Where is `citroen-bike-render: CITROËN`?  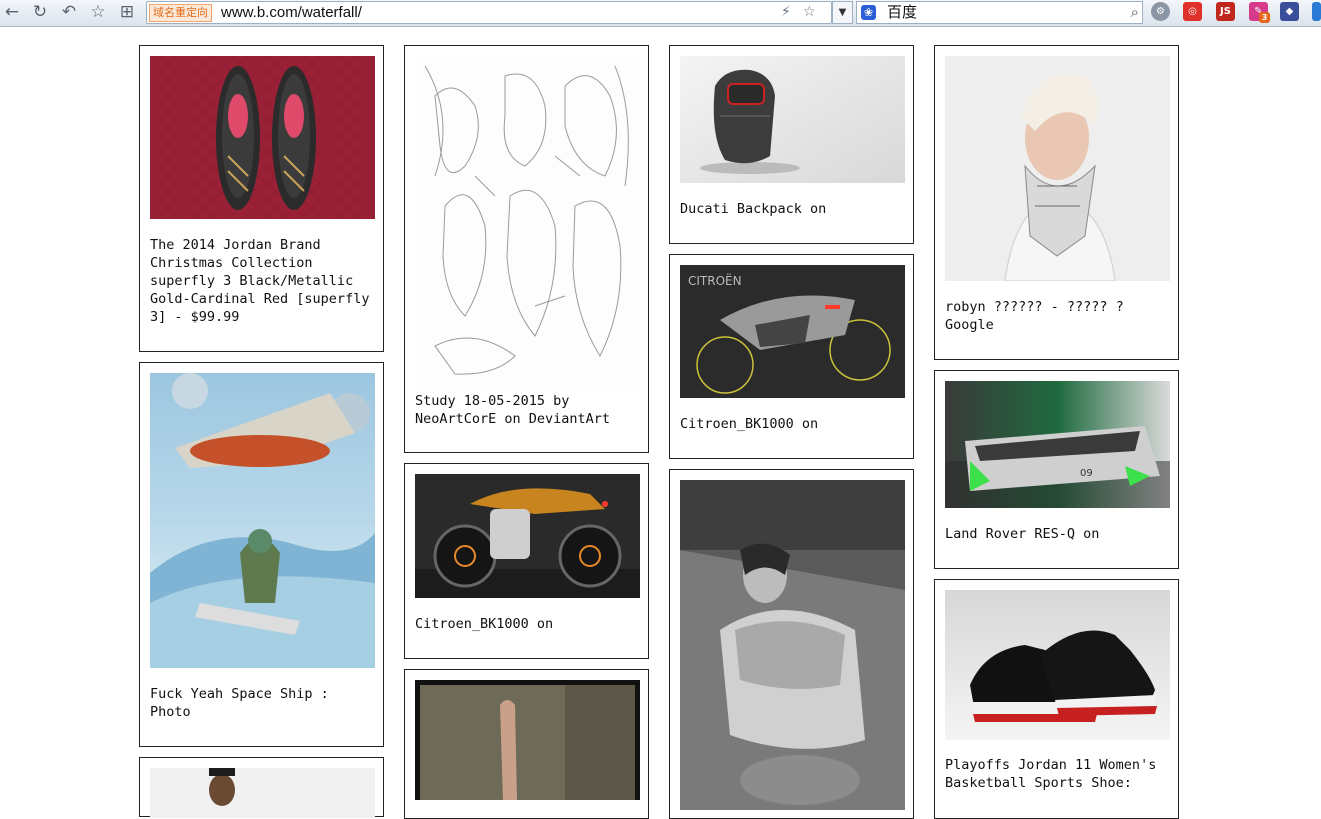
citroen-bike-render: CITROËN is located at coordinates (792, 331).